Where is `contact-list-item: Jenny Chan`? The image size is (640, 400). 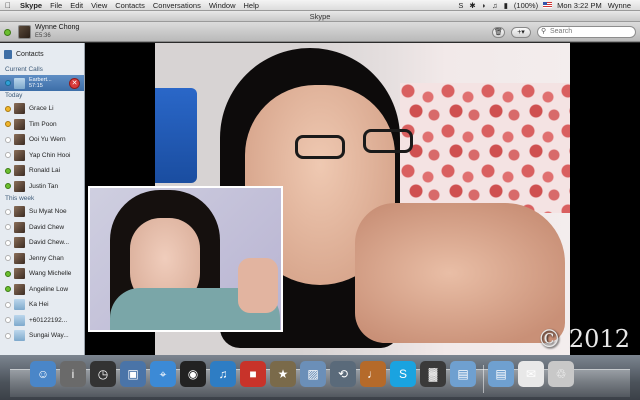
contact-list-item: Jenny Chan is located at coordinates (42, 259).